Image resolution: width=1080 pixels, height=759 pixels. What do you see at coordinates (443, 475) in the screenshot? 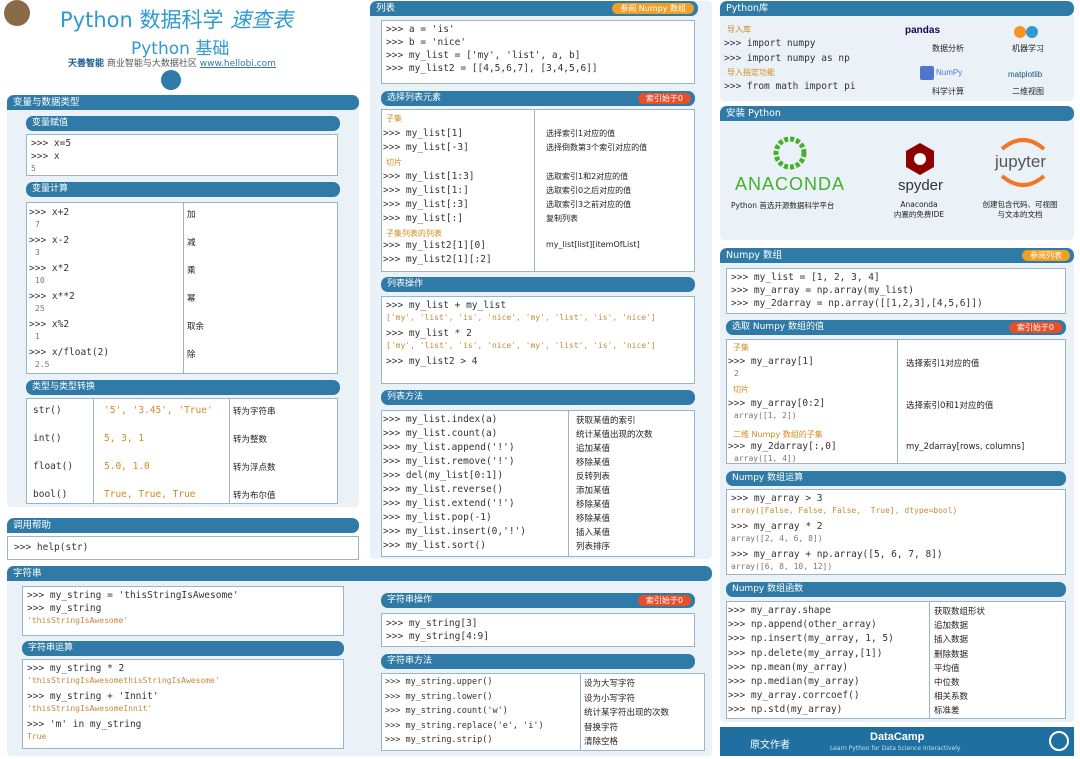
I see `list-method-row-code: >>> del(my_list[0:1])` at bounding box center [443, 475].